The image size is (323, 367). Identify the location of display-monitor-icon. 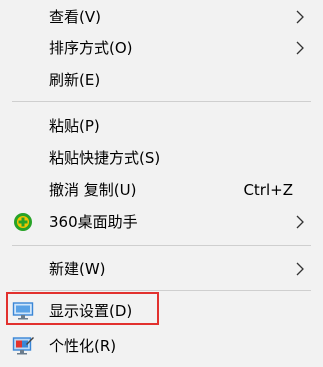
(23, 311).